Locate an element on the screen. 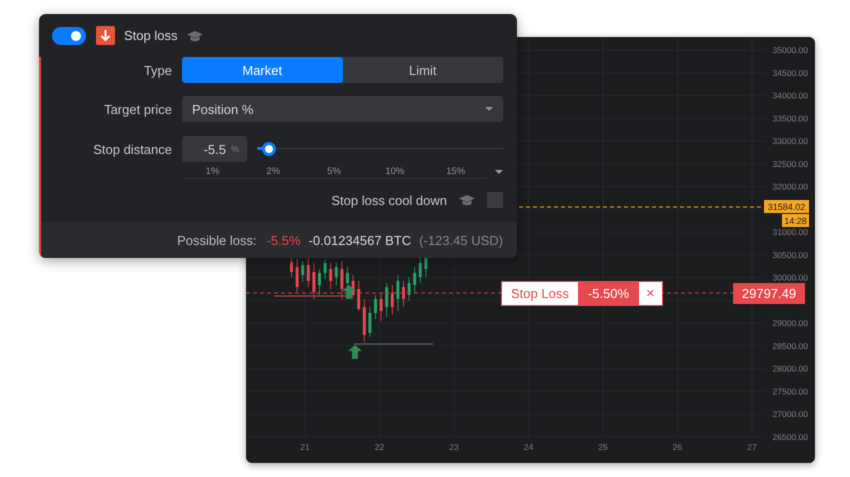 The image size is (850, 477). current-price-label: 31584.02 is located at coordinates (786, 206).